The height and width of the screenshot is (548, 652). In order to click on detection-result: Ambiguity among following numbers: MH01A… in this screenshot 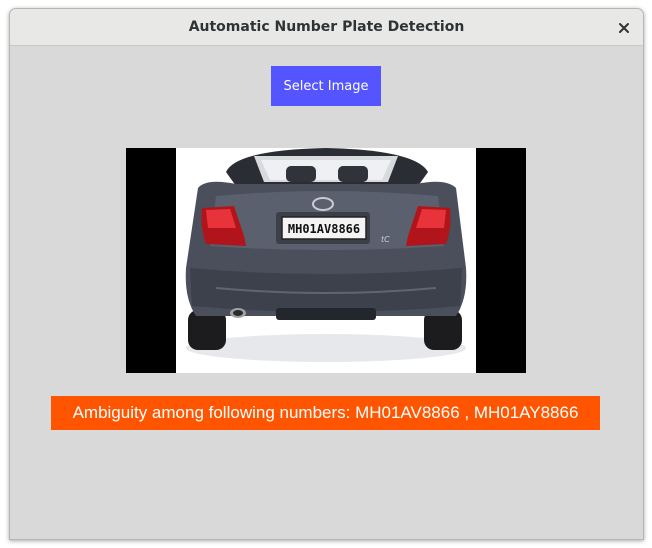, I will do `click(325, 413)`.